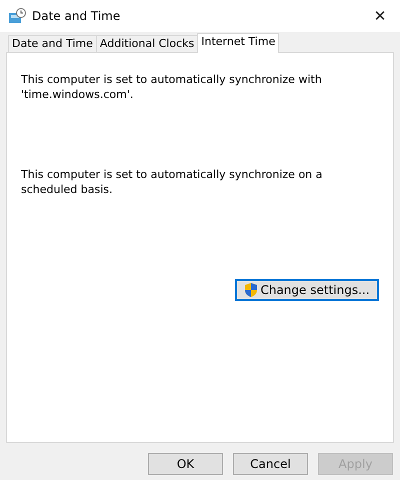 Image resolution: width=400 pixels, height=480 pixels. What do you see at coordinates (17, 16) in the screenshot?
I see `clock-icon` at bounding box center [17, 16].